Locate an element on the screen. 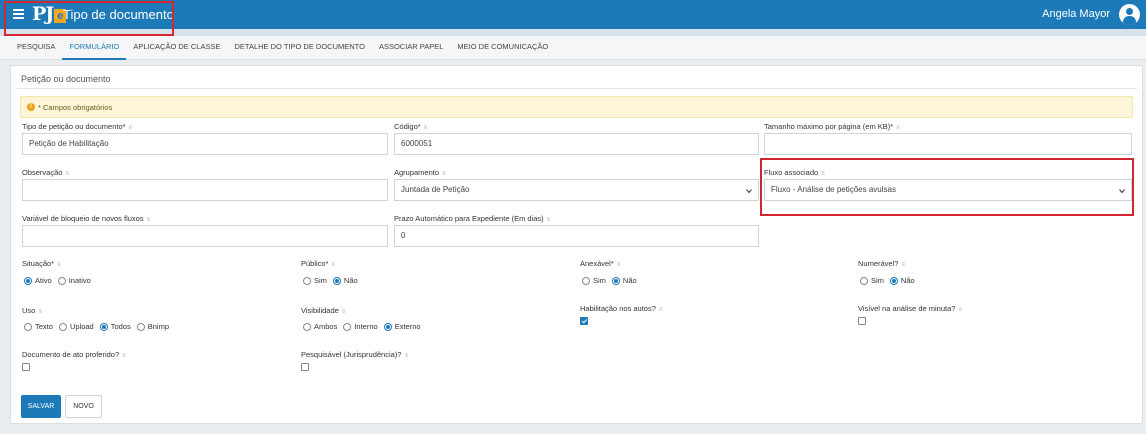  anexavel-radio-sim is located at coordinates (586, 280).